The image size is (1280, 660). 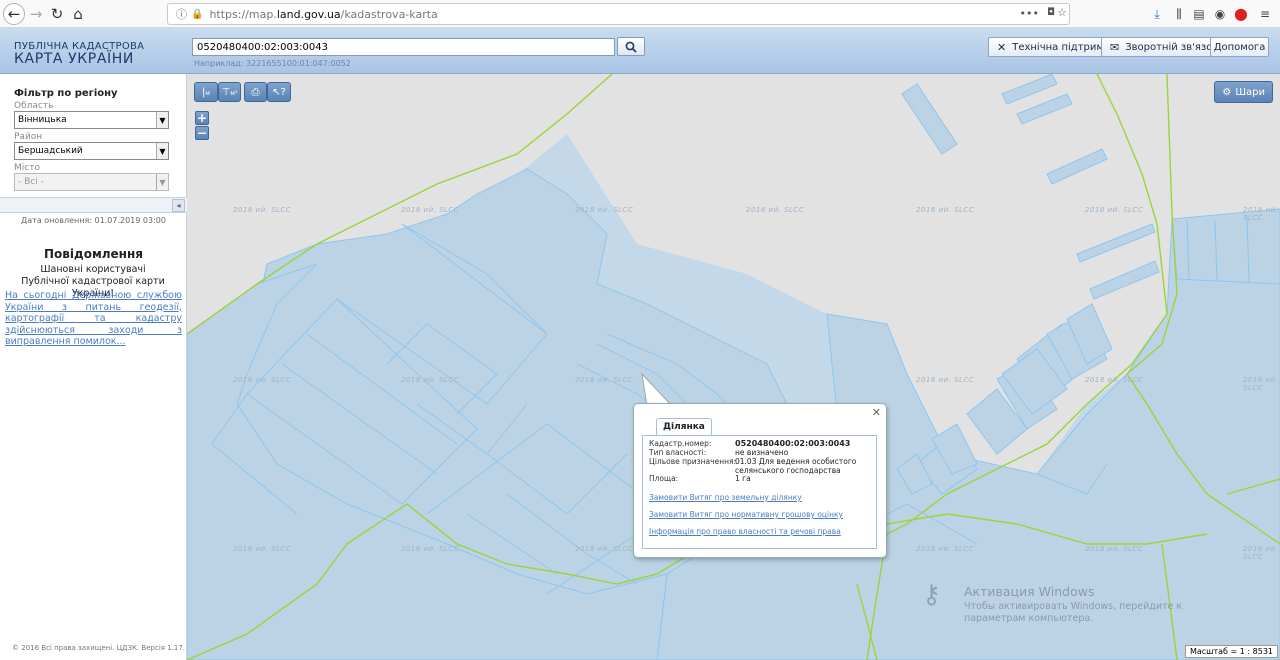 I want to click on zoom-out-button: −, so click(x=202, y=133).